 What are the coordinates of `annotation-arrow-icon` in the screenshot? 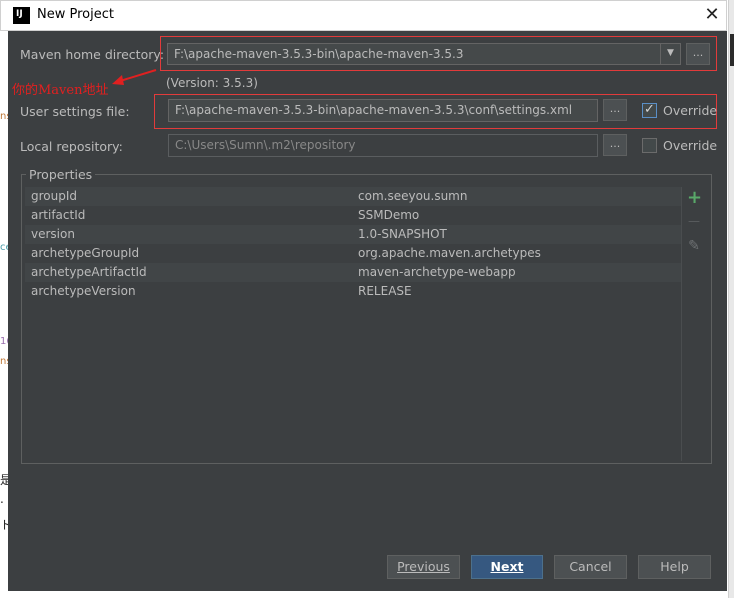 It's located at (134, 77).